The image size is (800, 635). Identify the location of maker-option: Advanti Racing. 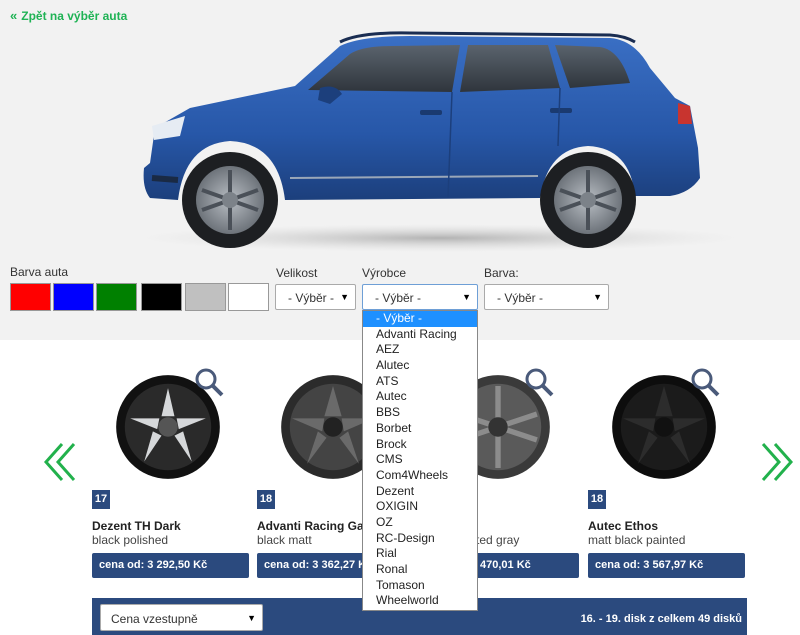
(420, 335).